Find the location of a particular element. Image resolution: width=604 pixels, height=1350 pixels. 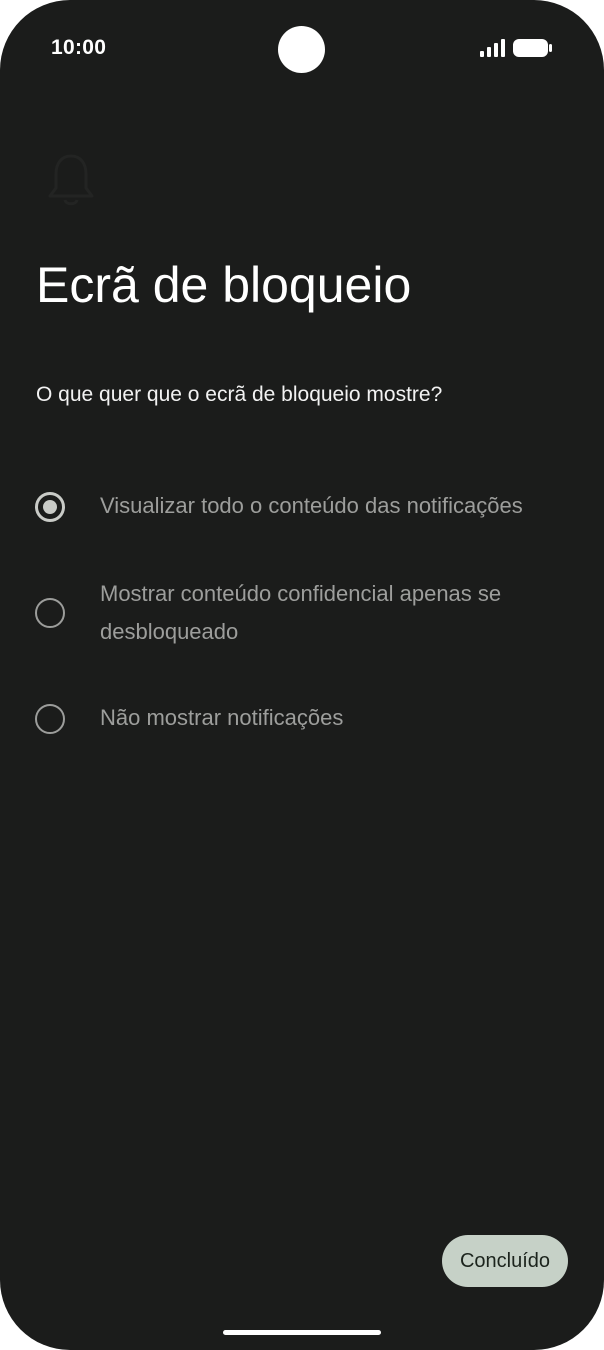

radio-dot is located at coordinates (50, 507).